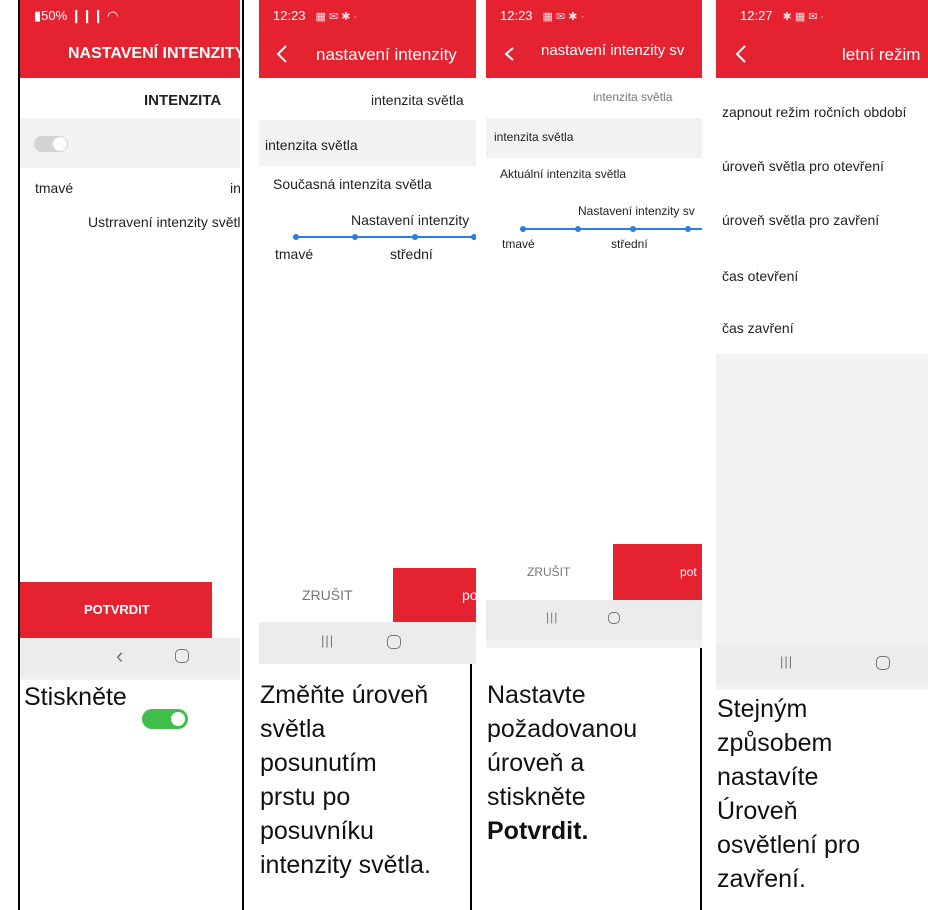  I want to click on status-time: 12:27, so click(756, 15).